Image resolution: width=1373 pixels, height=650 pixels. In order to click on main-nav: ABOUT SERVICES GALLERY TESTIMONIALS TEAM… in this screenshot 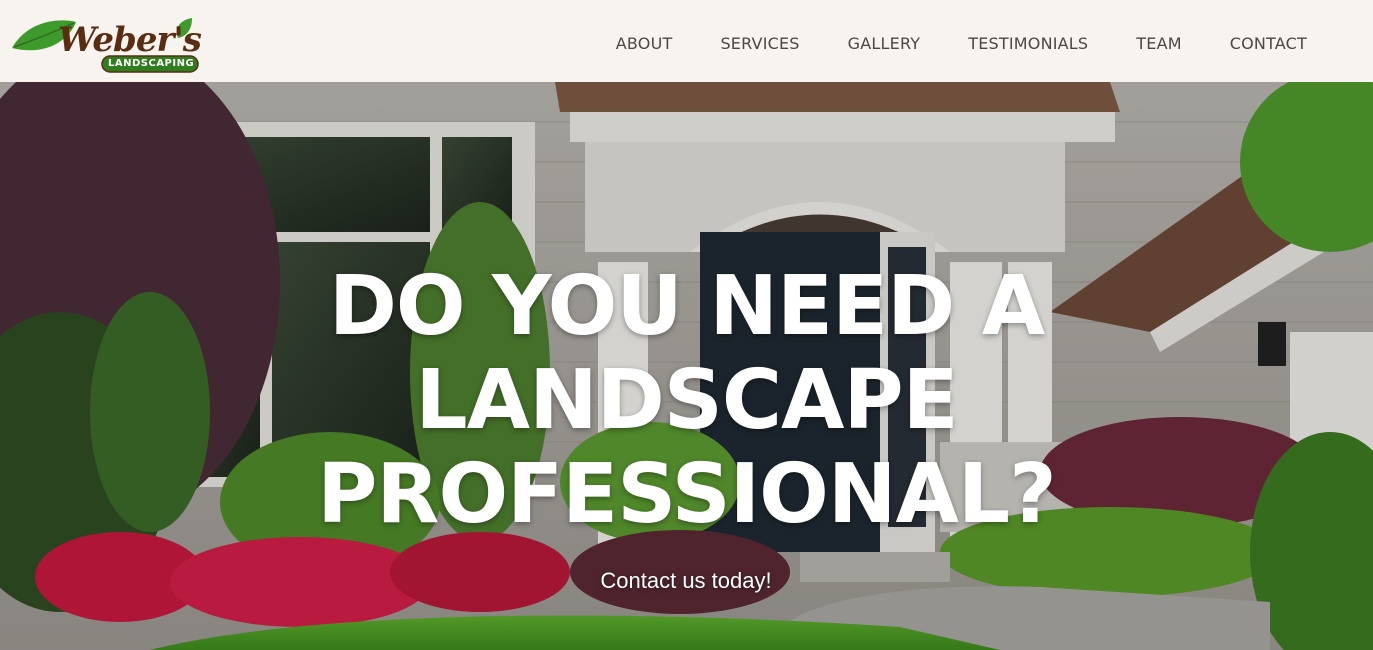, I will do `click(961, 43)`.